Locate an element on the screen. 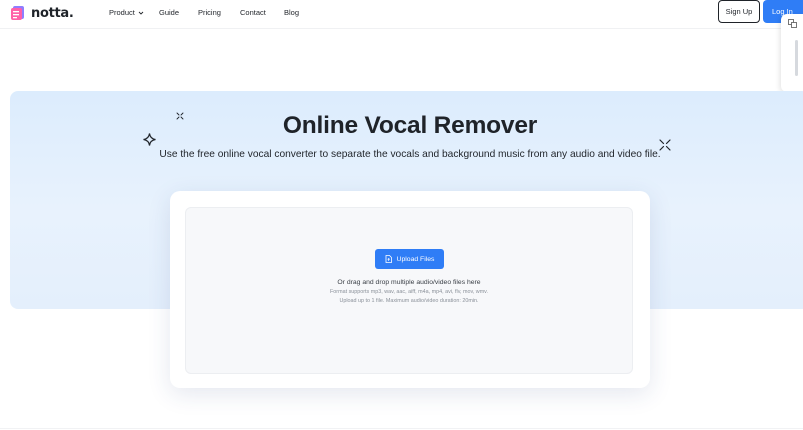 The width and height of the screenshot is (803, 430). nav-contact: Contact is located at coordinates (253, 12).